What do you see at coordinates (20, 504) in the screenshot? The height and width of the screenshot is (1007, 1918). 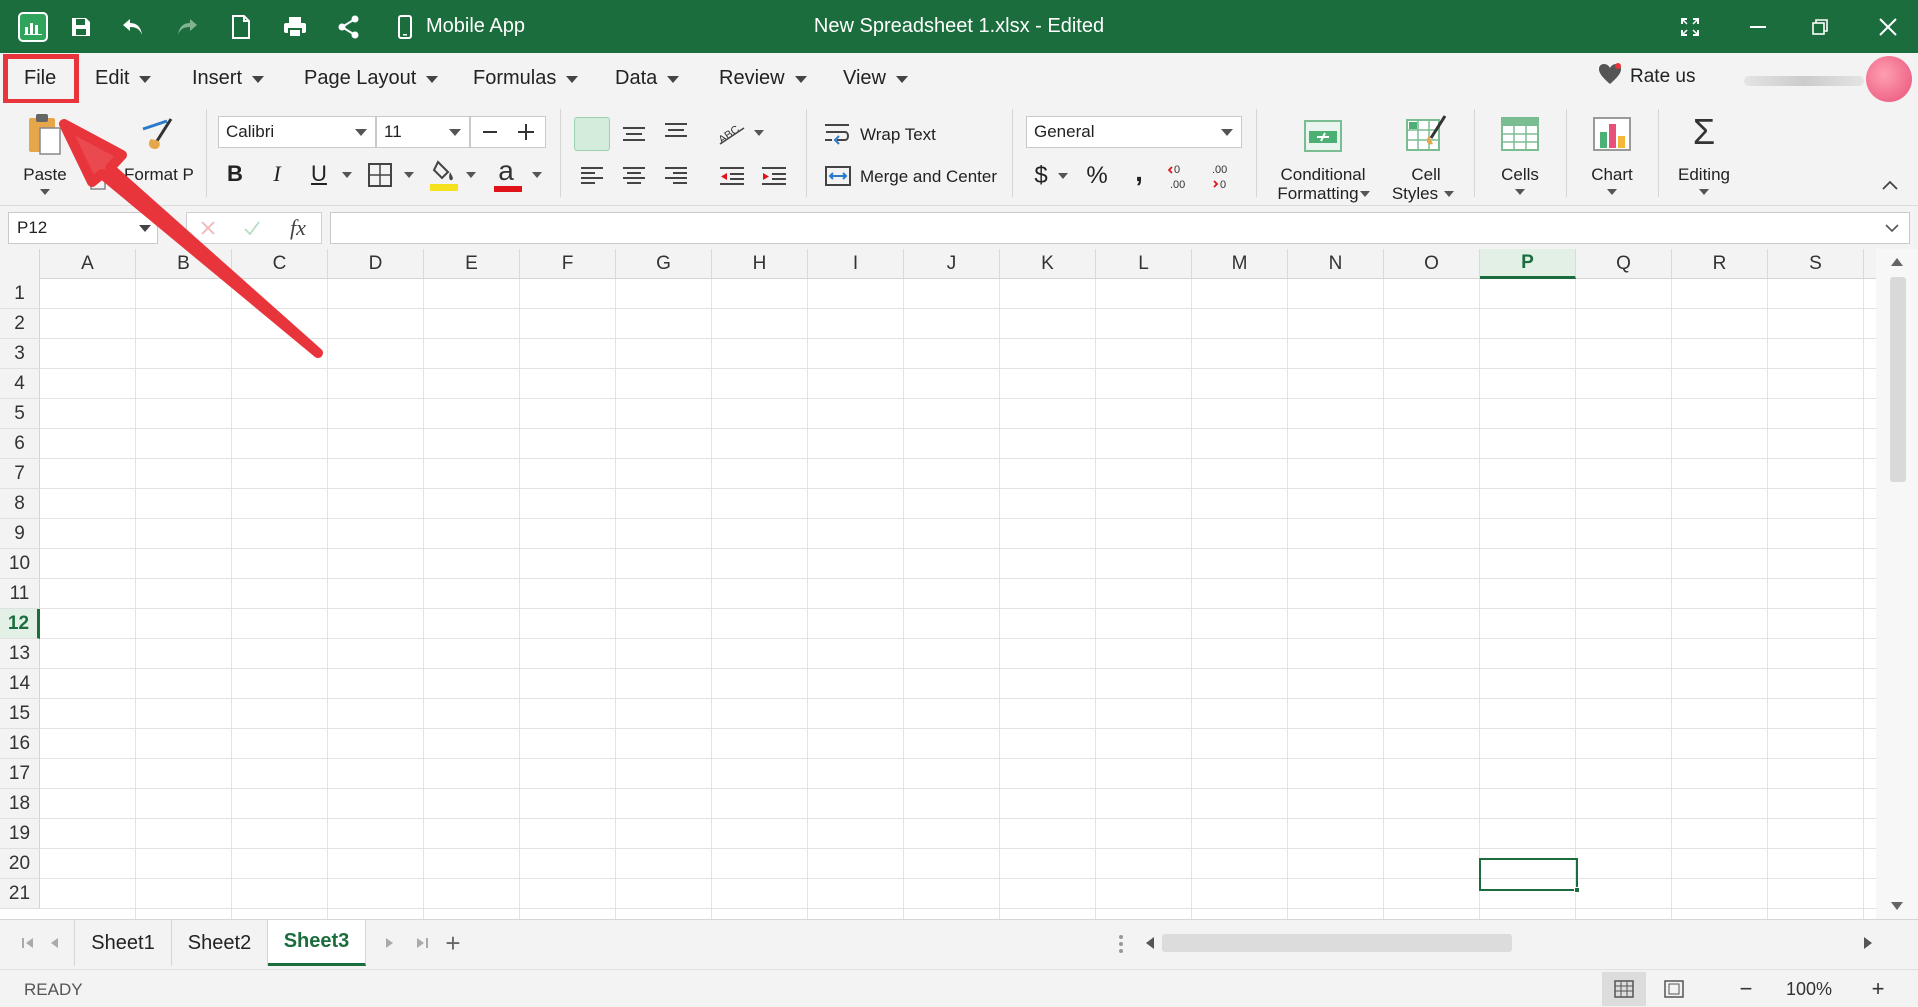 I see `row-header-8: 8` at bounding box center [20, 504].